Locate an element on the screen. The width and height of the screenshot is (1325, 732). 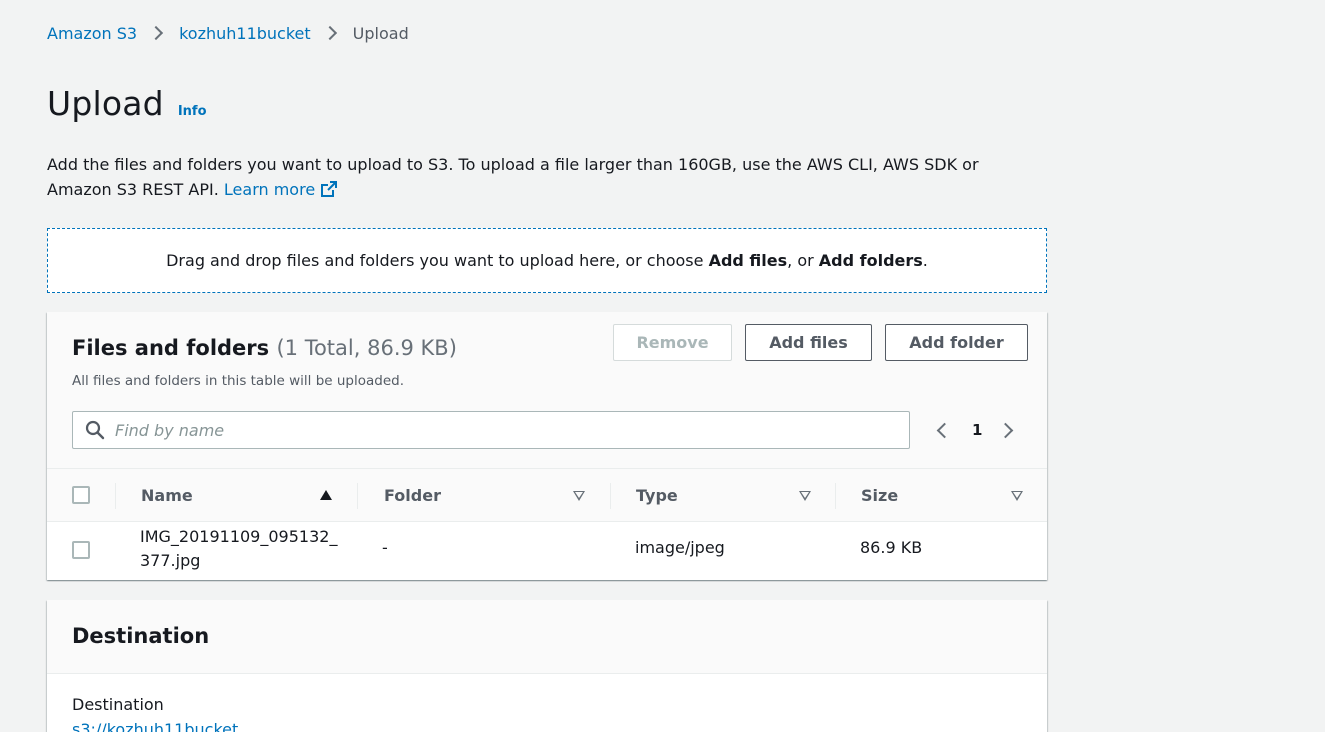
destination-label: Destination is located at coordinates (118, 704).